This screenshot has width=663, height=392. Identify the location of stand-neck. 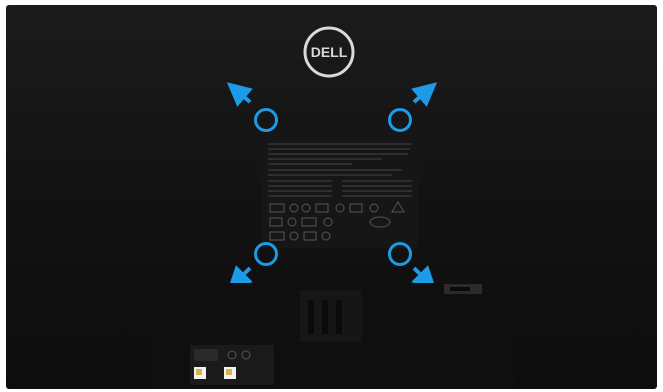
(331, 316).